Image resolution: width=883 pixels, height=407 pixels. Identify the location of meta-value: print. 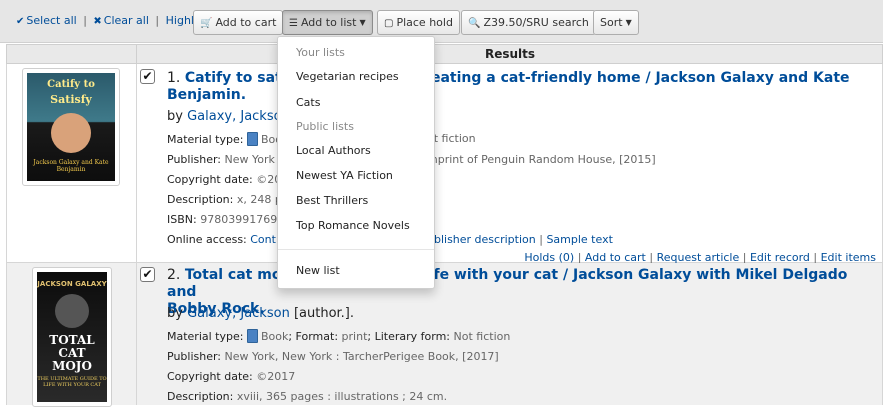
(354, 336).